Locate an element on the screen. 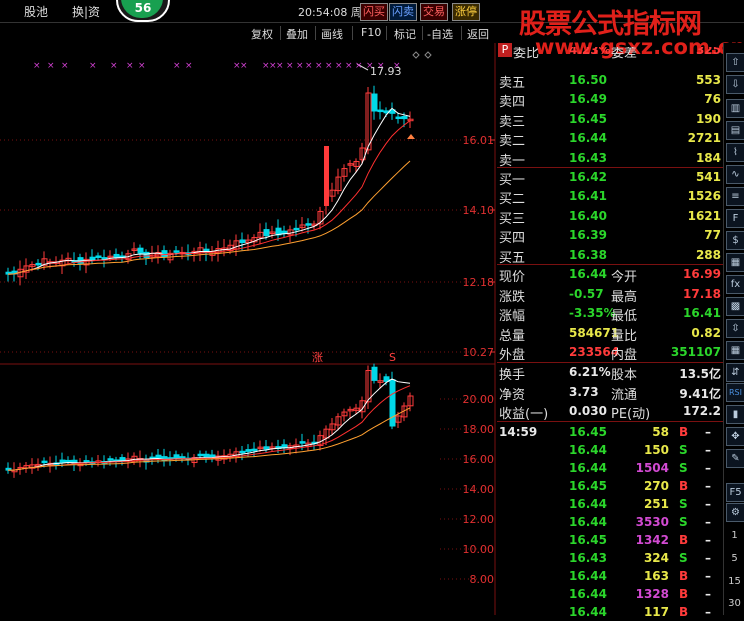 Image resolution: width=744 pixels, height=621 pixels. bid-row: 买五 16.38 288 is located at coordinates (610, 256).